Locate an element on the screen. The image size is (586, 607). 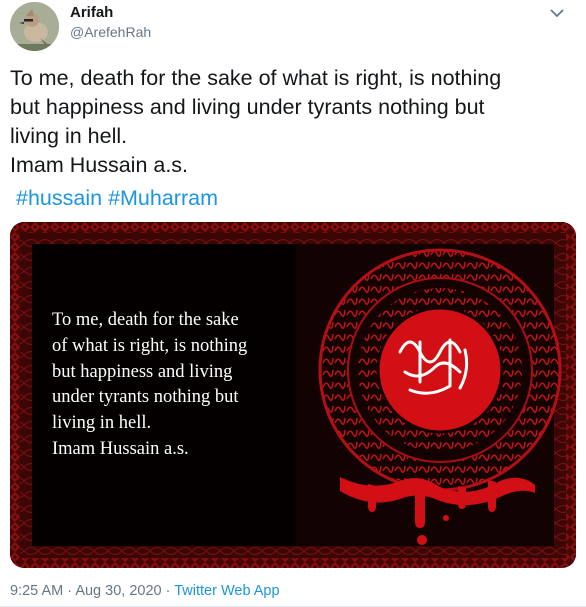
tweet-header: Arifah @ArefehRah is located at coordinates (293, 26).